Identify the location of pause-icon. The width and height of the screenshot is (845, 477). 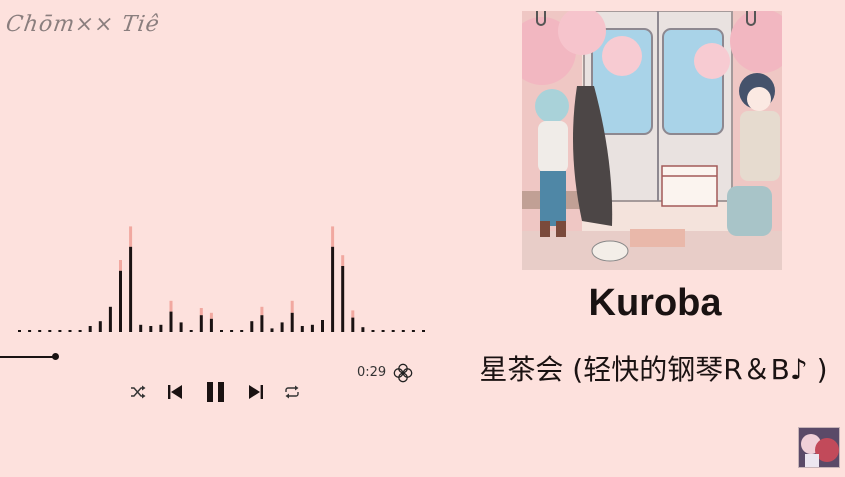
(216, 392).